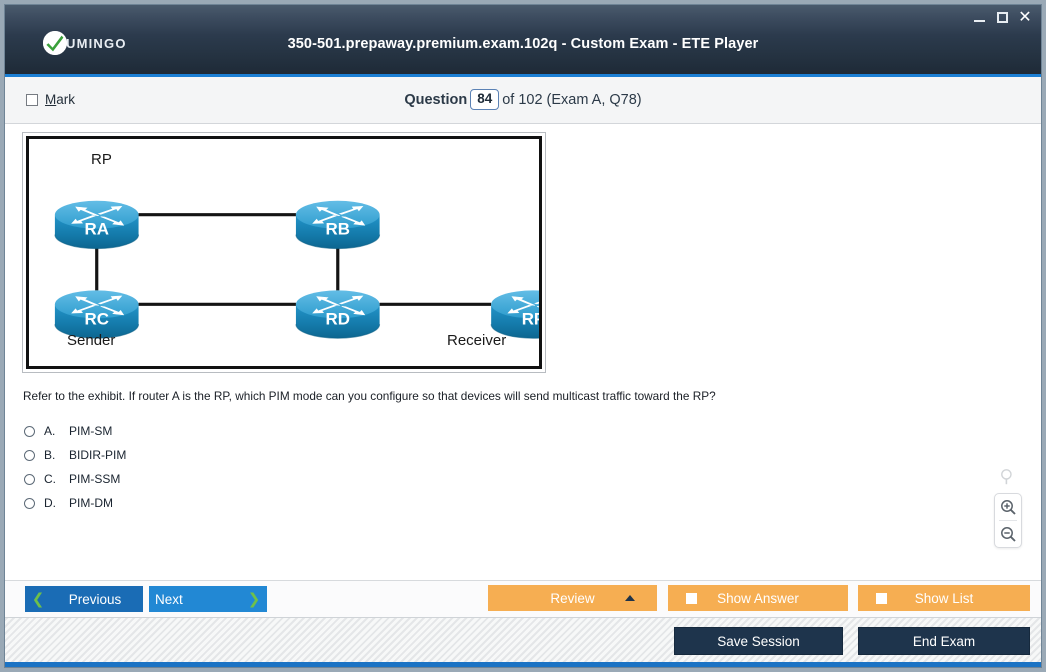 This screenshot has height=672, width=1046. Describe the element at coordinates (91, 340) in the screenshot. I see `exhibit-sender-label: Sender` at that location.